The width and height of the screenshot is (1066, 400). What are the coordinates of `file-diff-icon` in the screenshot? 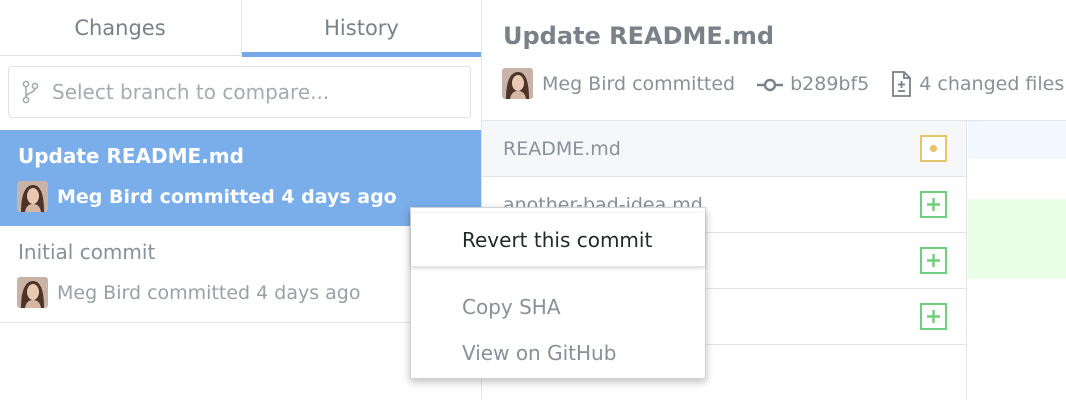 It's located at (901, 84).